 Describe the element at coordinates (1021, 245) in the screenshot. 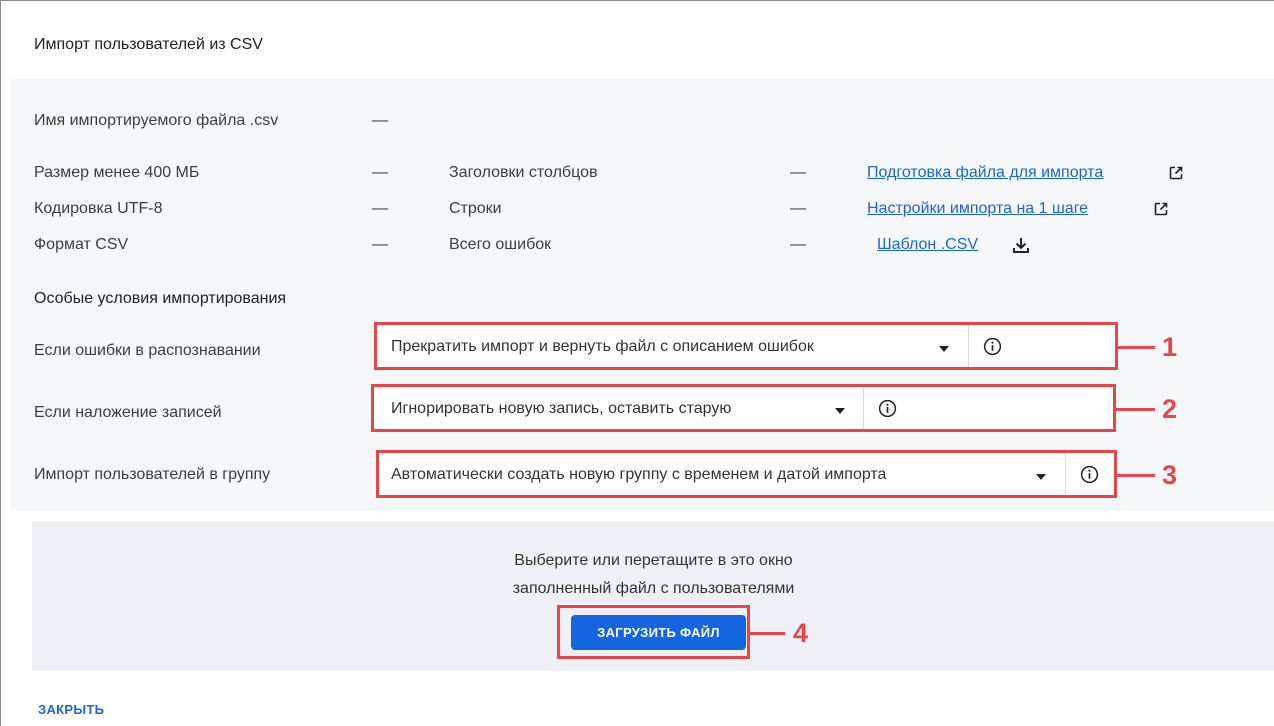

I see `download-icon` at that location.